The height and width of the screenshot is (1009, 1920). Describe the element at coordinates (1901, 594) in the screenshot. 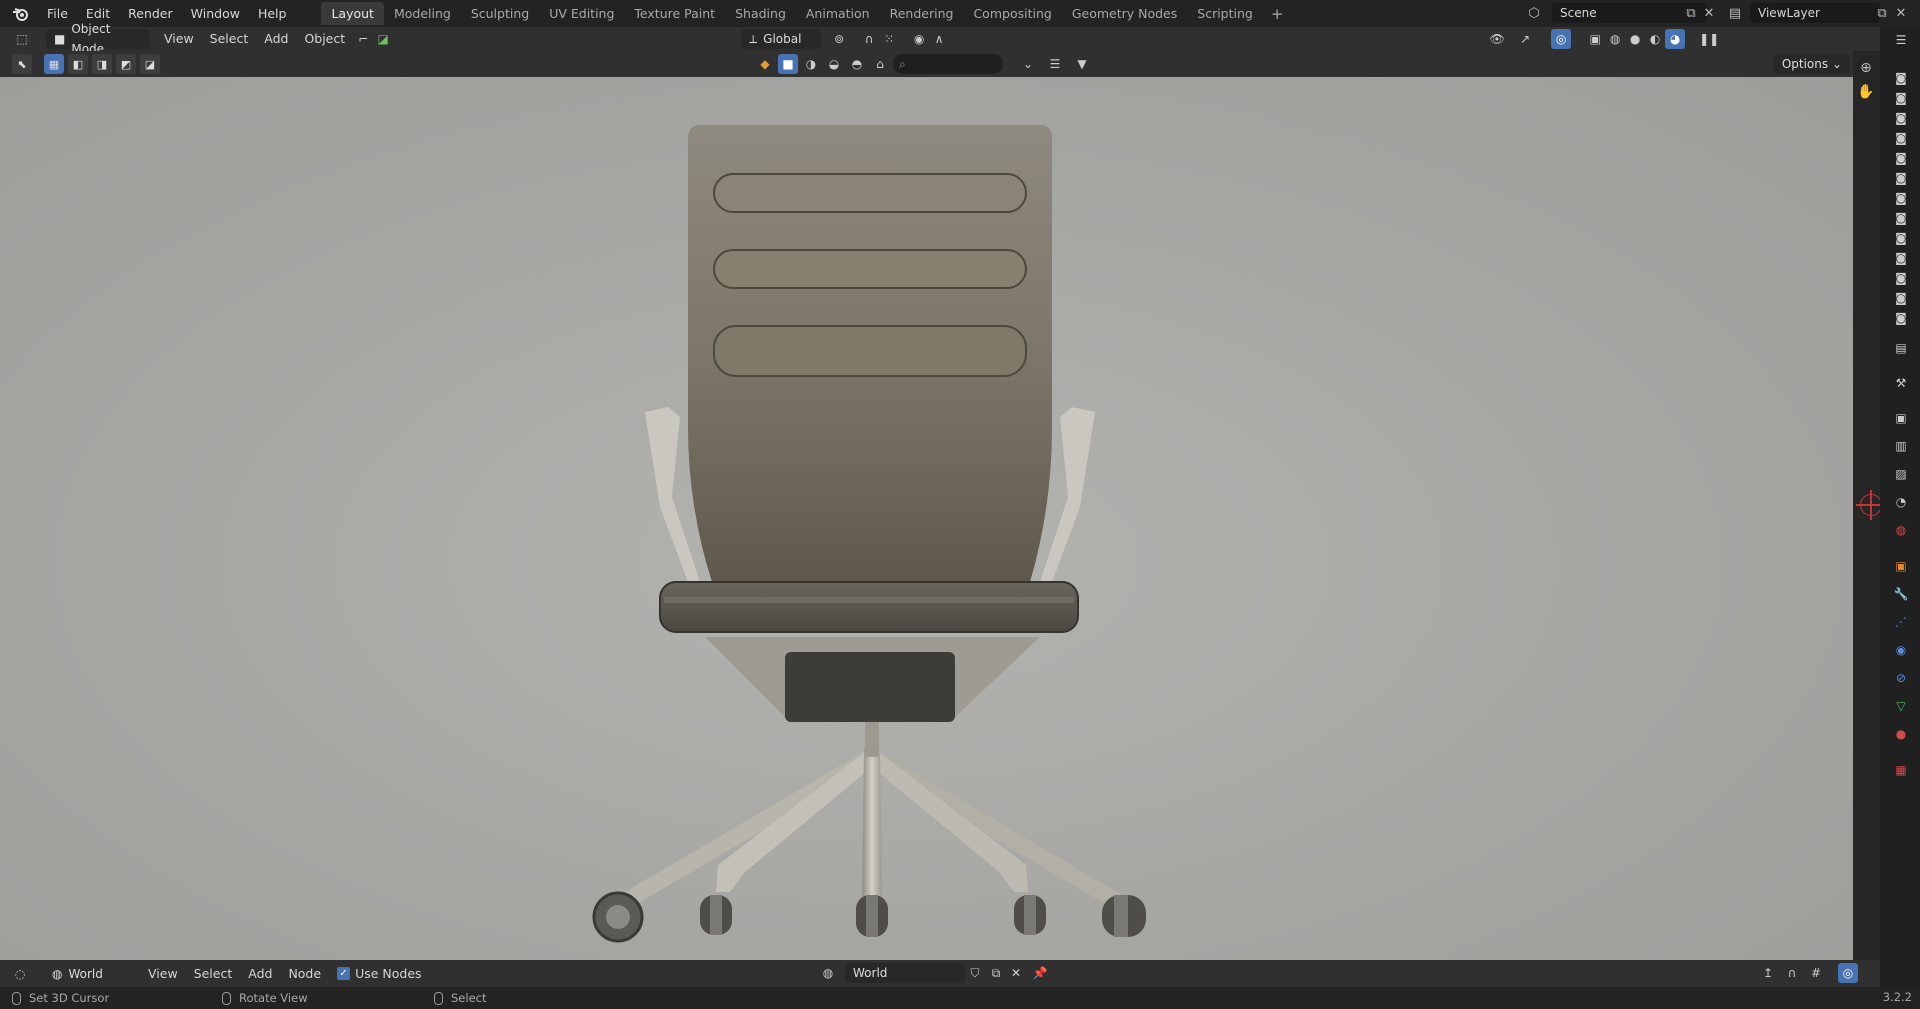

I see `modifier-properties-icon: 🔧` at that location.